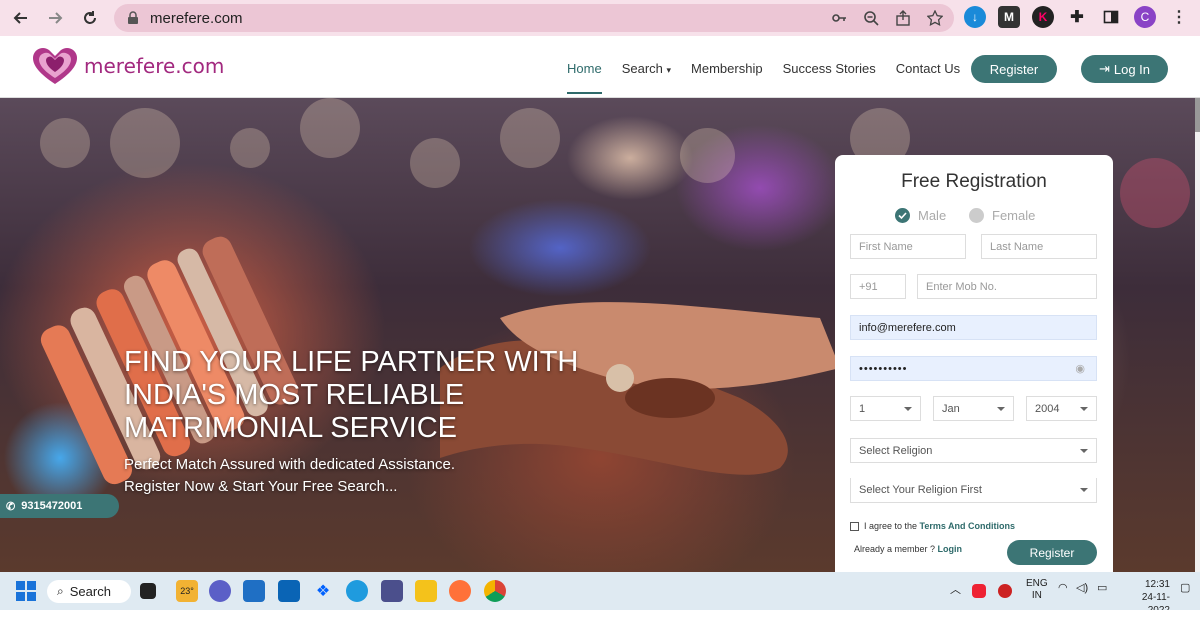  I want to click on language-indicator: ENG IN, so click(1037, 590).